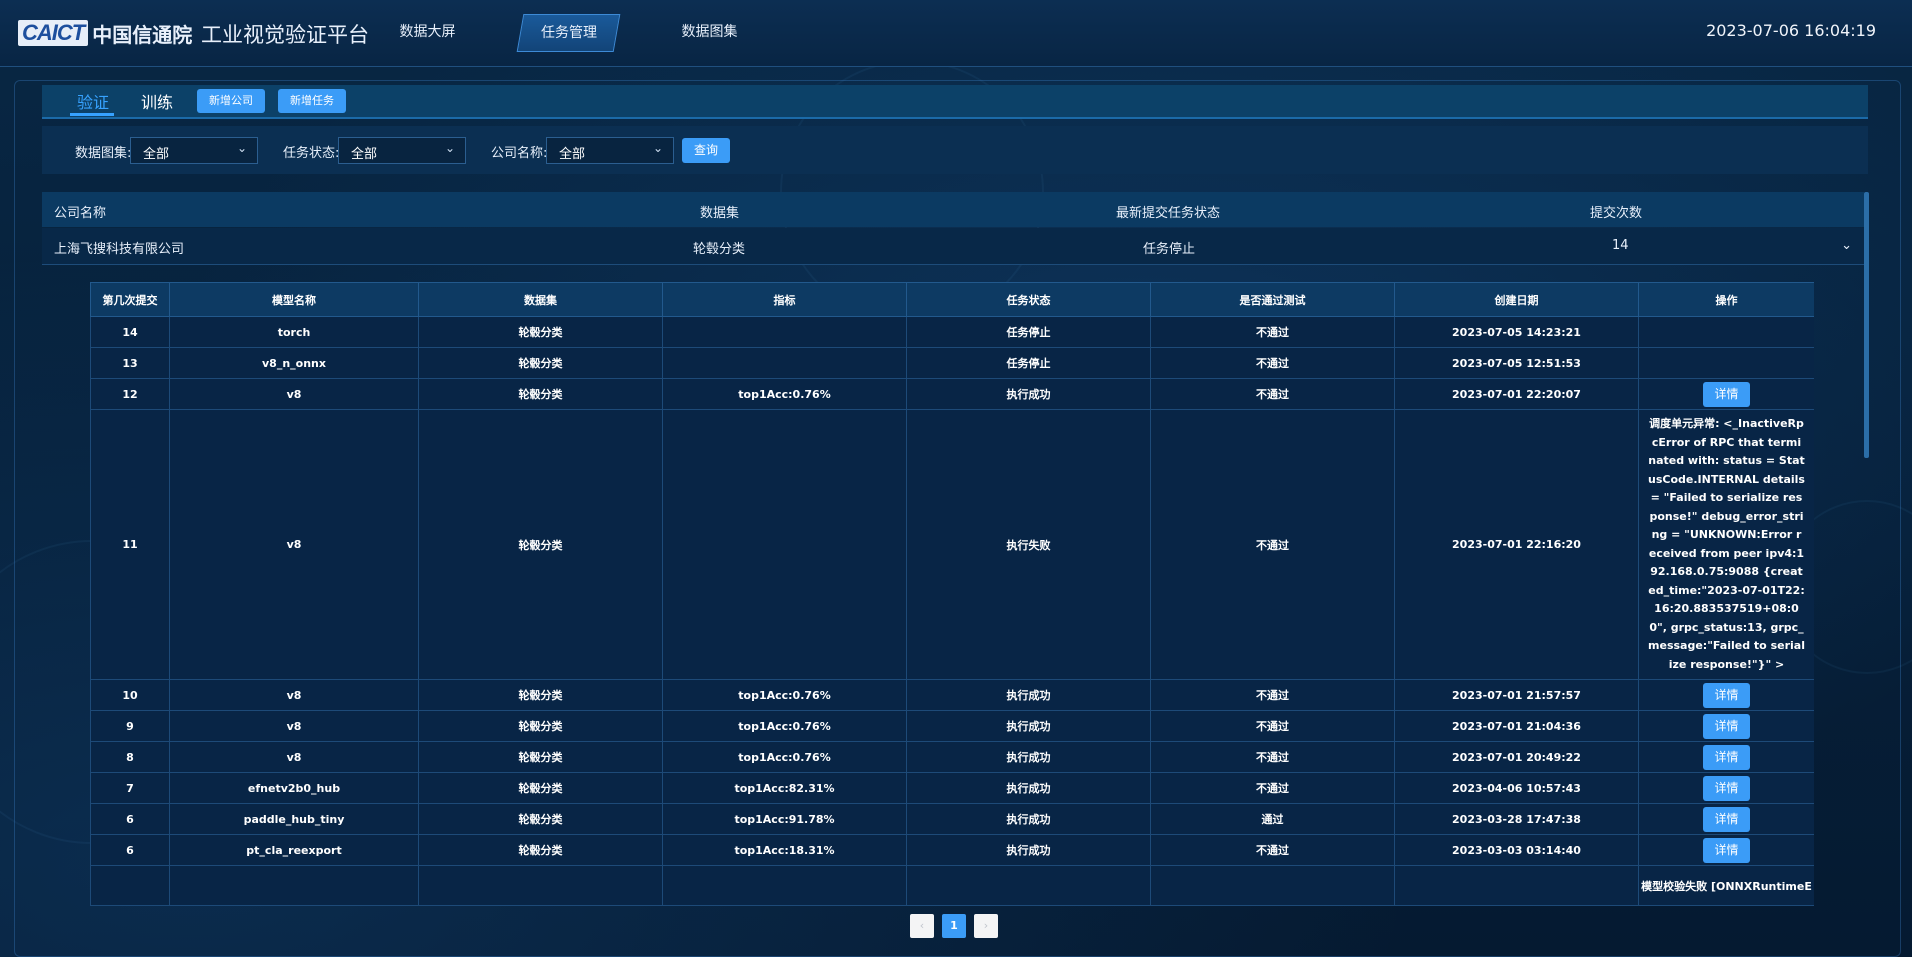 Image resolution: width=1912 pixels, height=957 pixels. I want to click on cell-model-name: efnetv2b0_hub, so click(294, 788).